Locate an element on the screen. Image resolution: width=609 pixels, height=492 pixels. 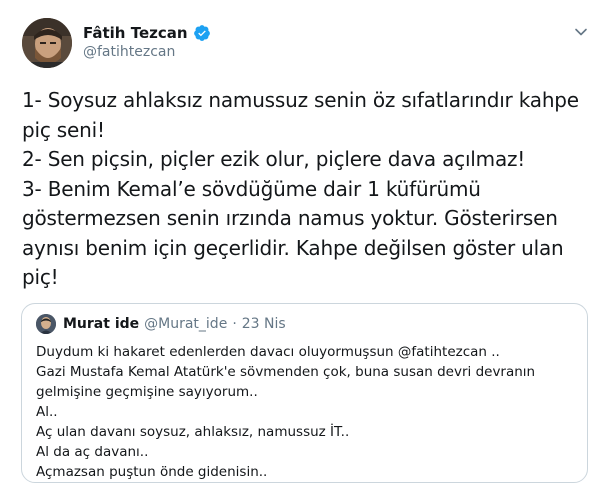
tweet-line: piç! is located at coordinates (40, 277).